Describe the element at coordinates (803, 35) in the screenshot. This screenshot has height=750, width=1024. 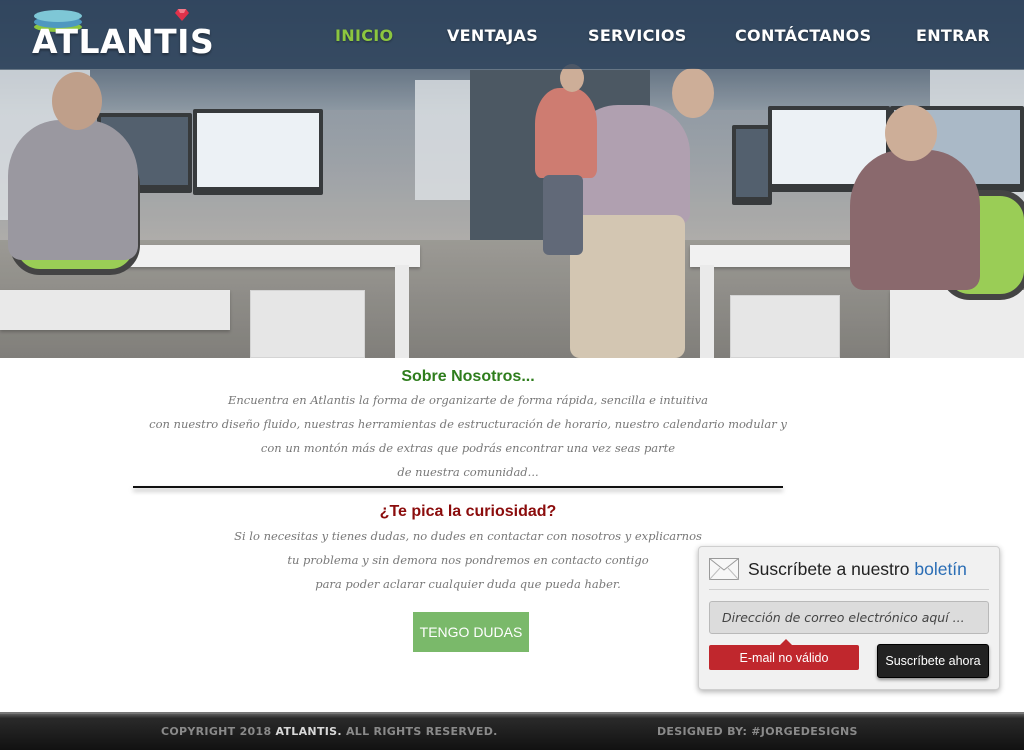
I see `nav-item-contactanos: CONTÁCTANOS` at that location.